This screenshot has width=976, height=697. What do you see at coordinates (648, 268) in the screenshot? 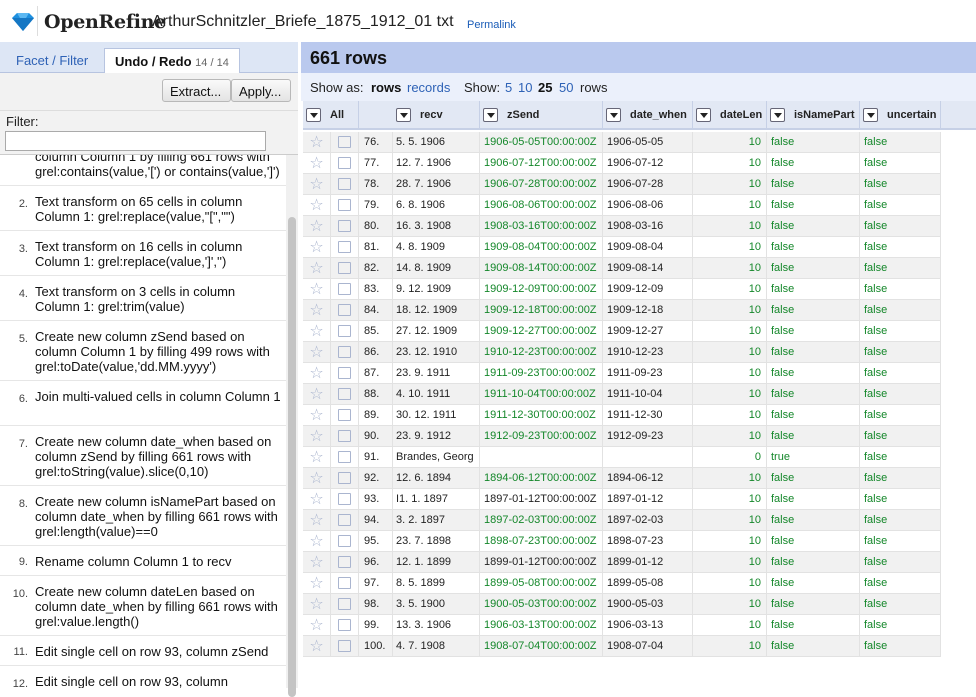
I see `cell-date-when: 1909-08-14` at bounding box center [648, 268].